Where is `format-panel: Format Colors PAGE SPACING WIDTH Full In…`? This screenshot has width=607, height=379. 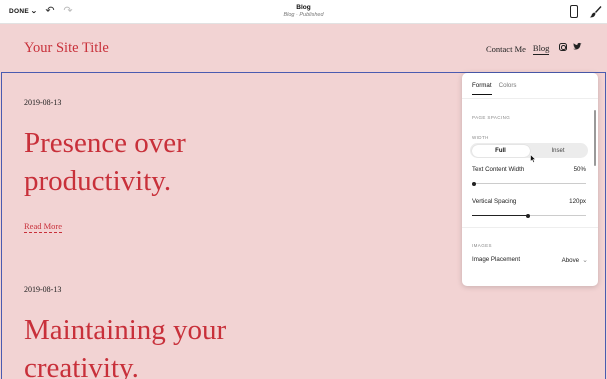
format-panel: Format Colors PAGE SPACING WIDTH Full In… is located at coordinates (530, 179).